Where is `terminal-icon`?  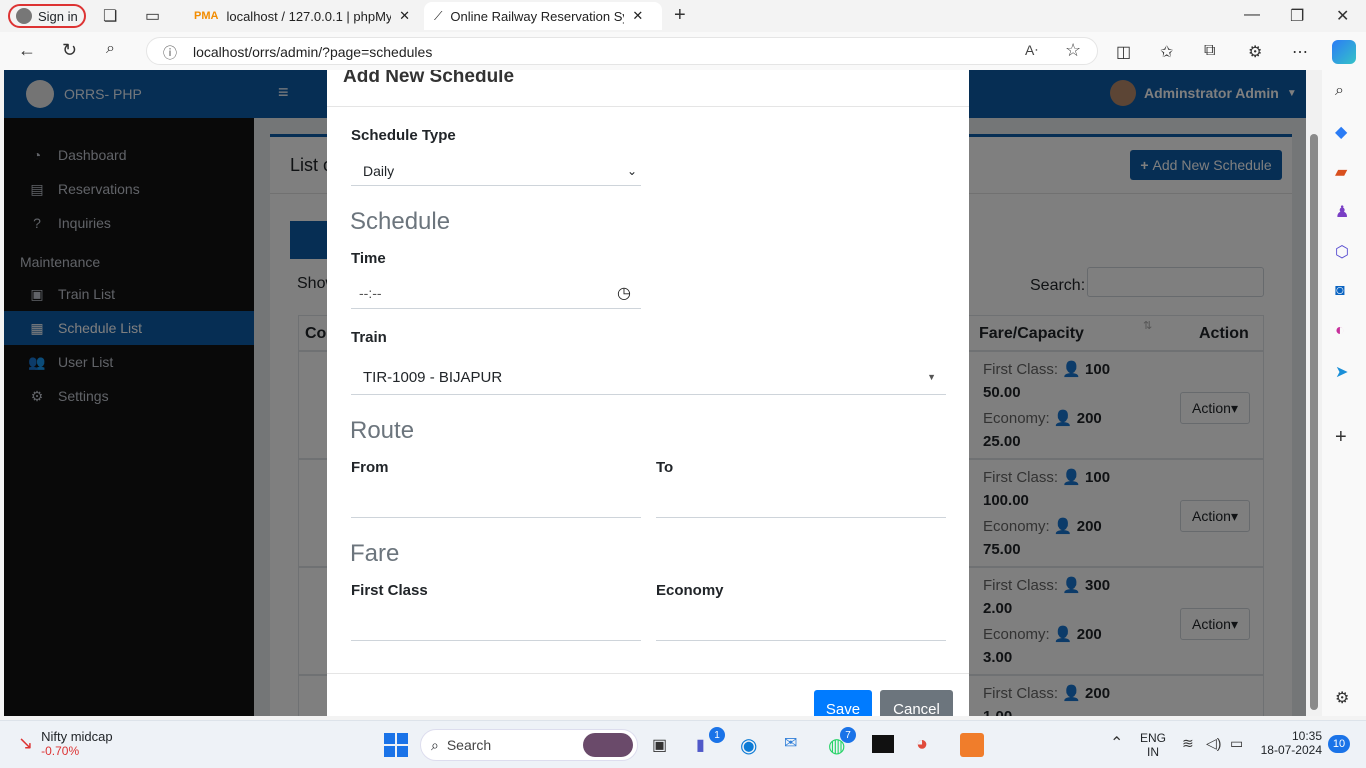
terminal-icon is located at coordinates (883, 744).